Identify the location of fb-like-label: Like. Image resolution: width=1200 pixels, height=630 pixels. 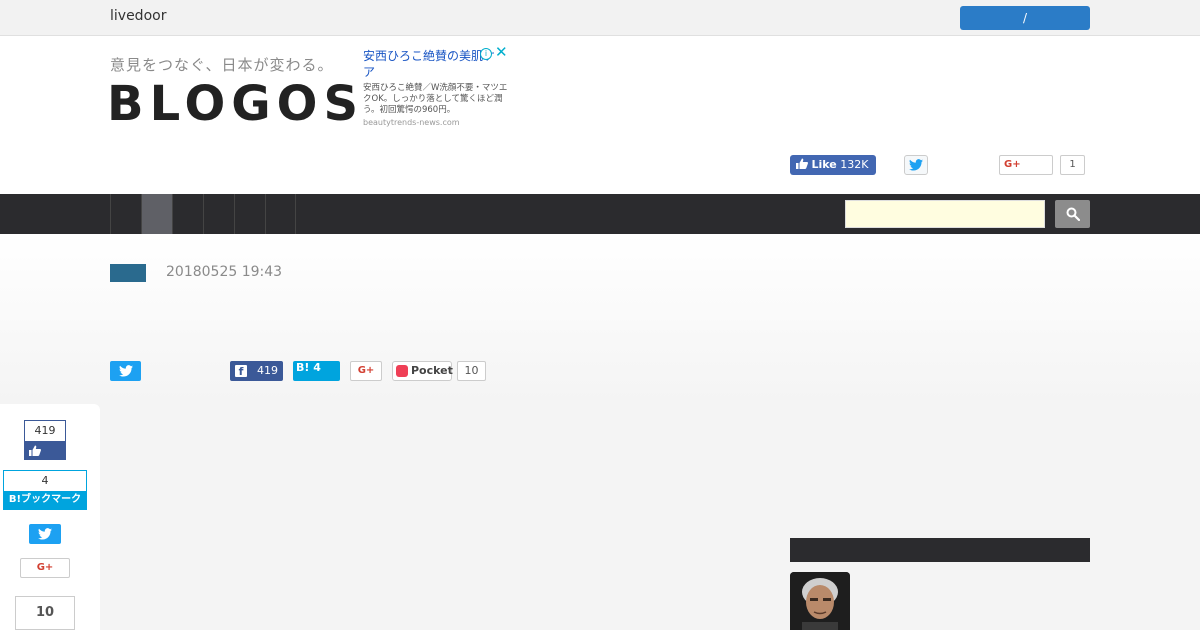
(824, 164).